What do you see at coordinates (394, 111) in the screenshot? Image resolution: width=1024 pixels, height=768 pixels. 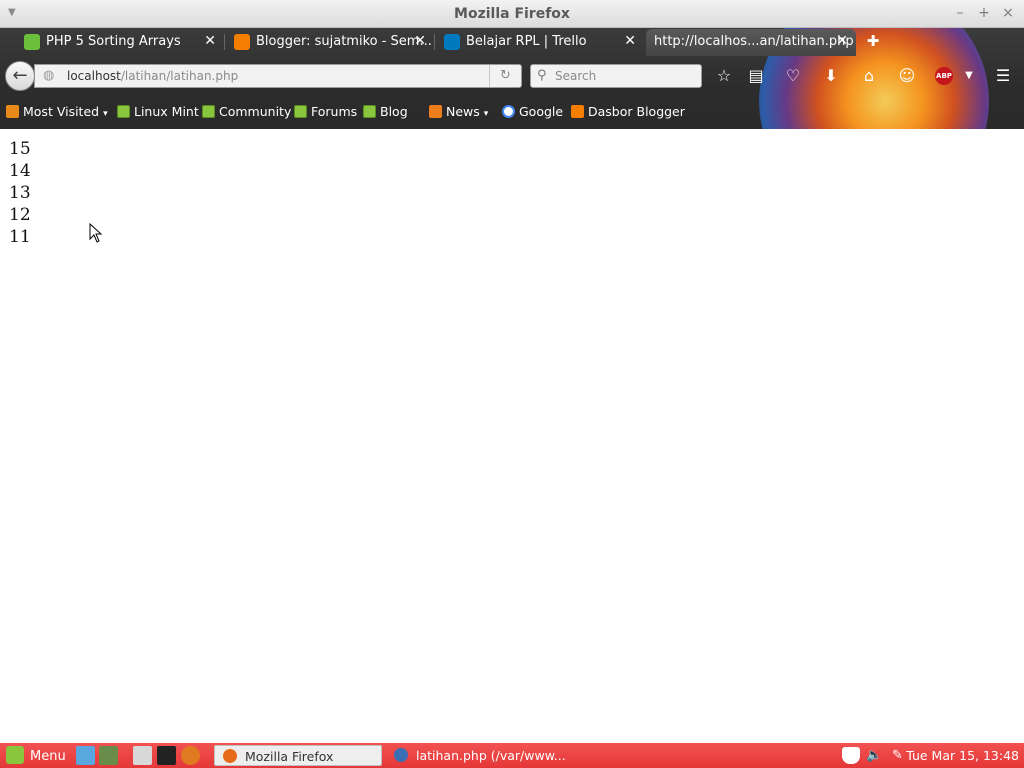 I see `bookmark-label: Blog` at bounding box center [394, 111].